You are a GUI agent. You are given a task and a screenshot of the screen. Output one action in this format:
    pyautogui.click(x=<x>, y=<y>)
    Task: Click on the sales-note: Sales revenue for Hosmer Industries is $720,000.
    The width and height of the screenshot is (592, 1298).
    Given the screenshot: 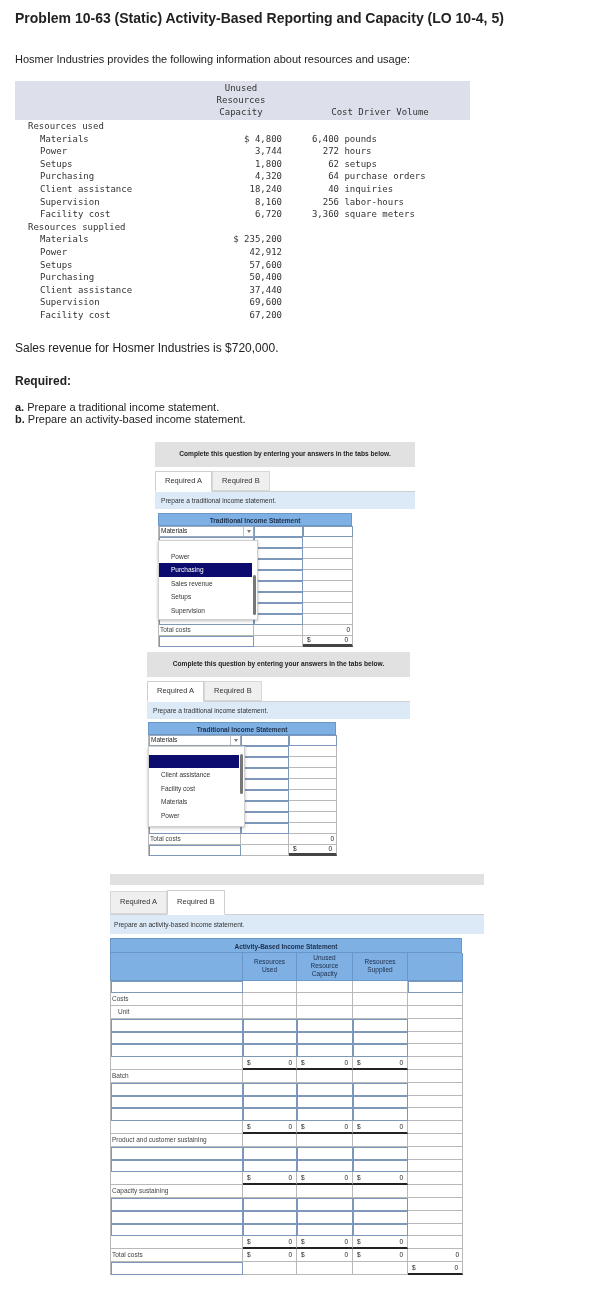 What is the action you would take?
    pyautogui.click(x=147, y=348)
    